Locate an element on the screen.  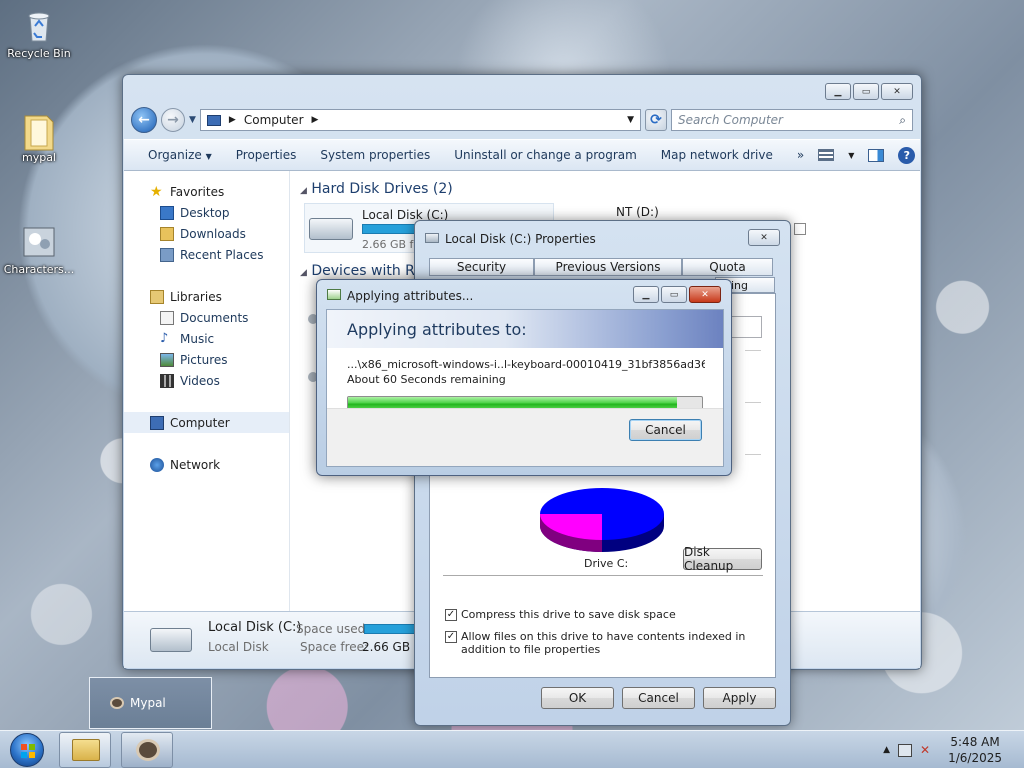
nav-downloads: Downloads is located at coordinates (206, 233).